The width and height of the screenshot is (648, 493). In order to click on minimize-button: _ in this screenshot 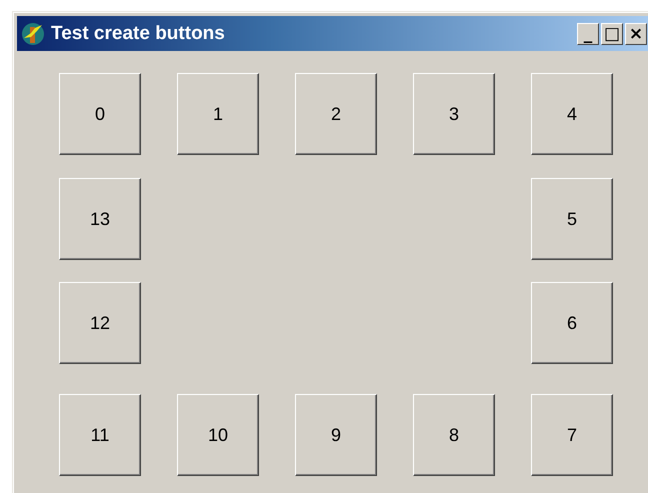, I will do `click(588, 33)`.